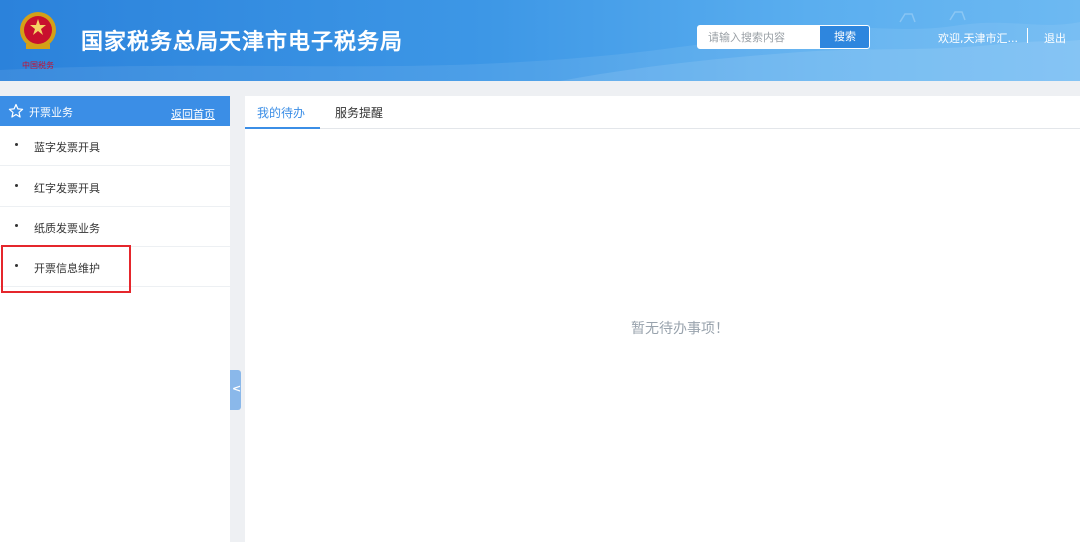 The height and width of the screenshot is (542, 1080). I want to click on empty-state-message: 暂无待办事项！, so click(680, 329).